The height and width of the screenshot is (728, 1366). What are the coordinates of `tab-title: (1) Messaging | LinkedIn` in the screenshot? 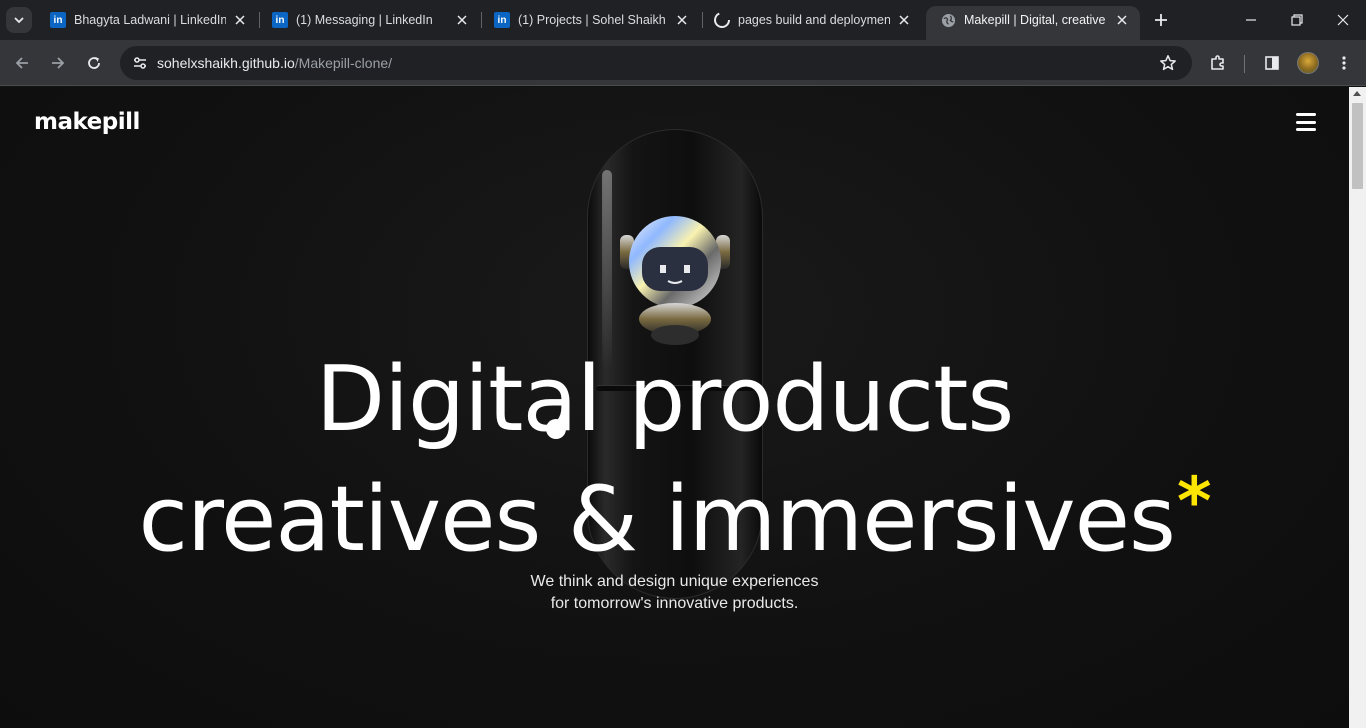 It's located at (364, 20).